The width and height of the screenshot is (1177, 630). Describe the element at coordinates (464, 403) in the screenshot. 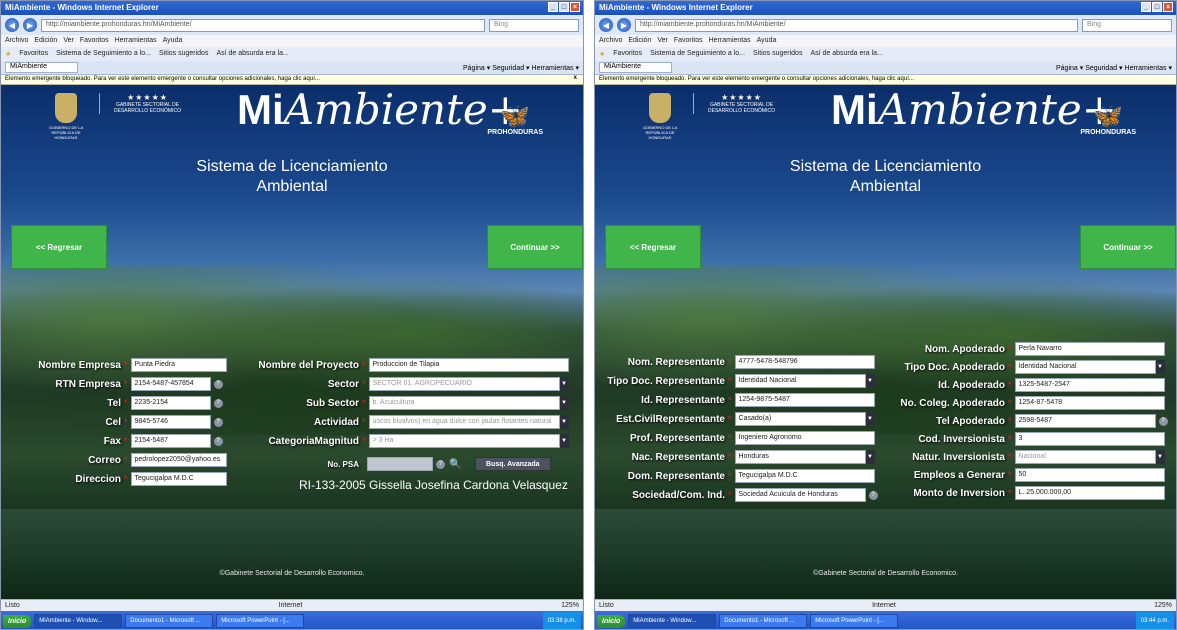

I see `select-sub-sector: b. Acuicultura` at that location.